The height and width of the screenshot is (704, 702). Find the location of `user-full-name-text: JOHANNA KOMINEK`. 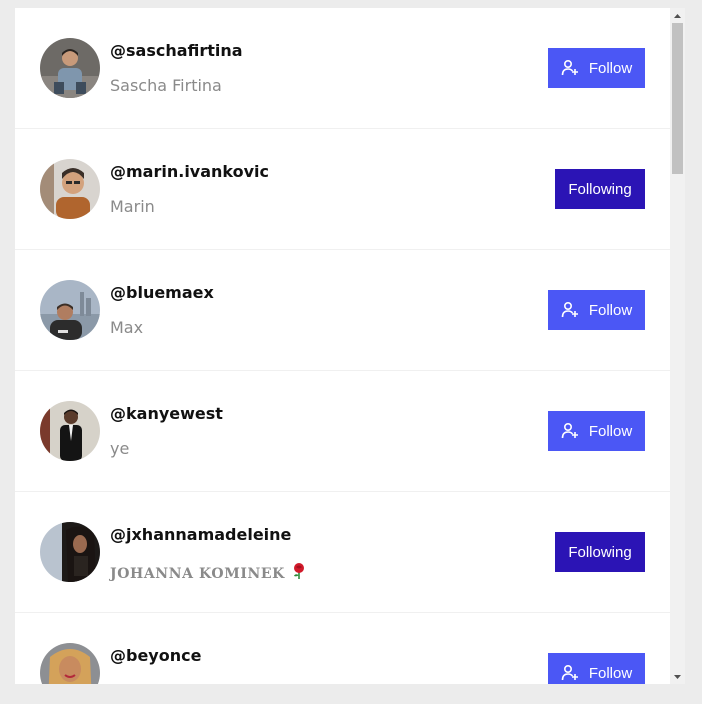

user-full-name-text: JOHANNA KOMINEK is located at coordinates (197, 574).